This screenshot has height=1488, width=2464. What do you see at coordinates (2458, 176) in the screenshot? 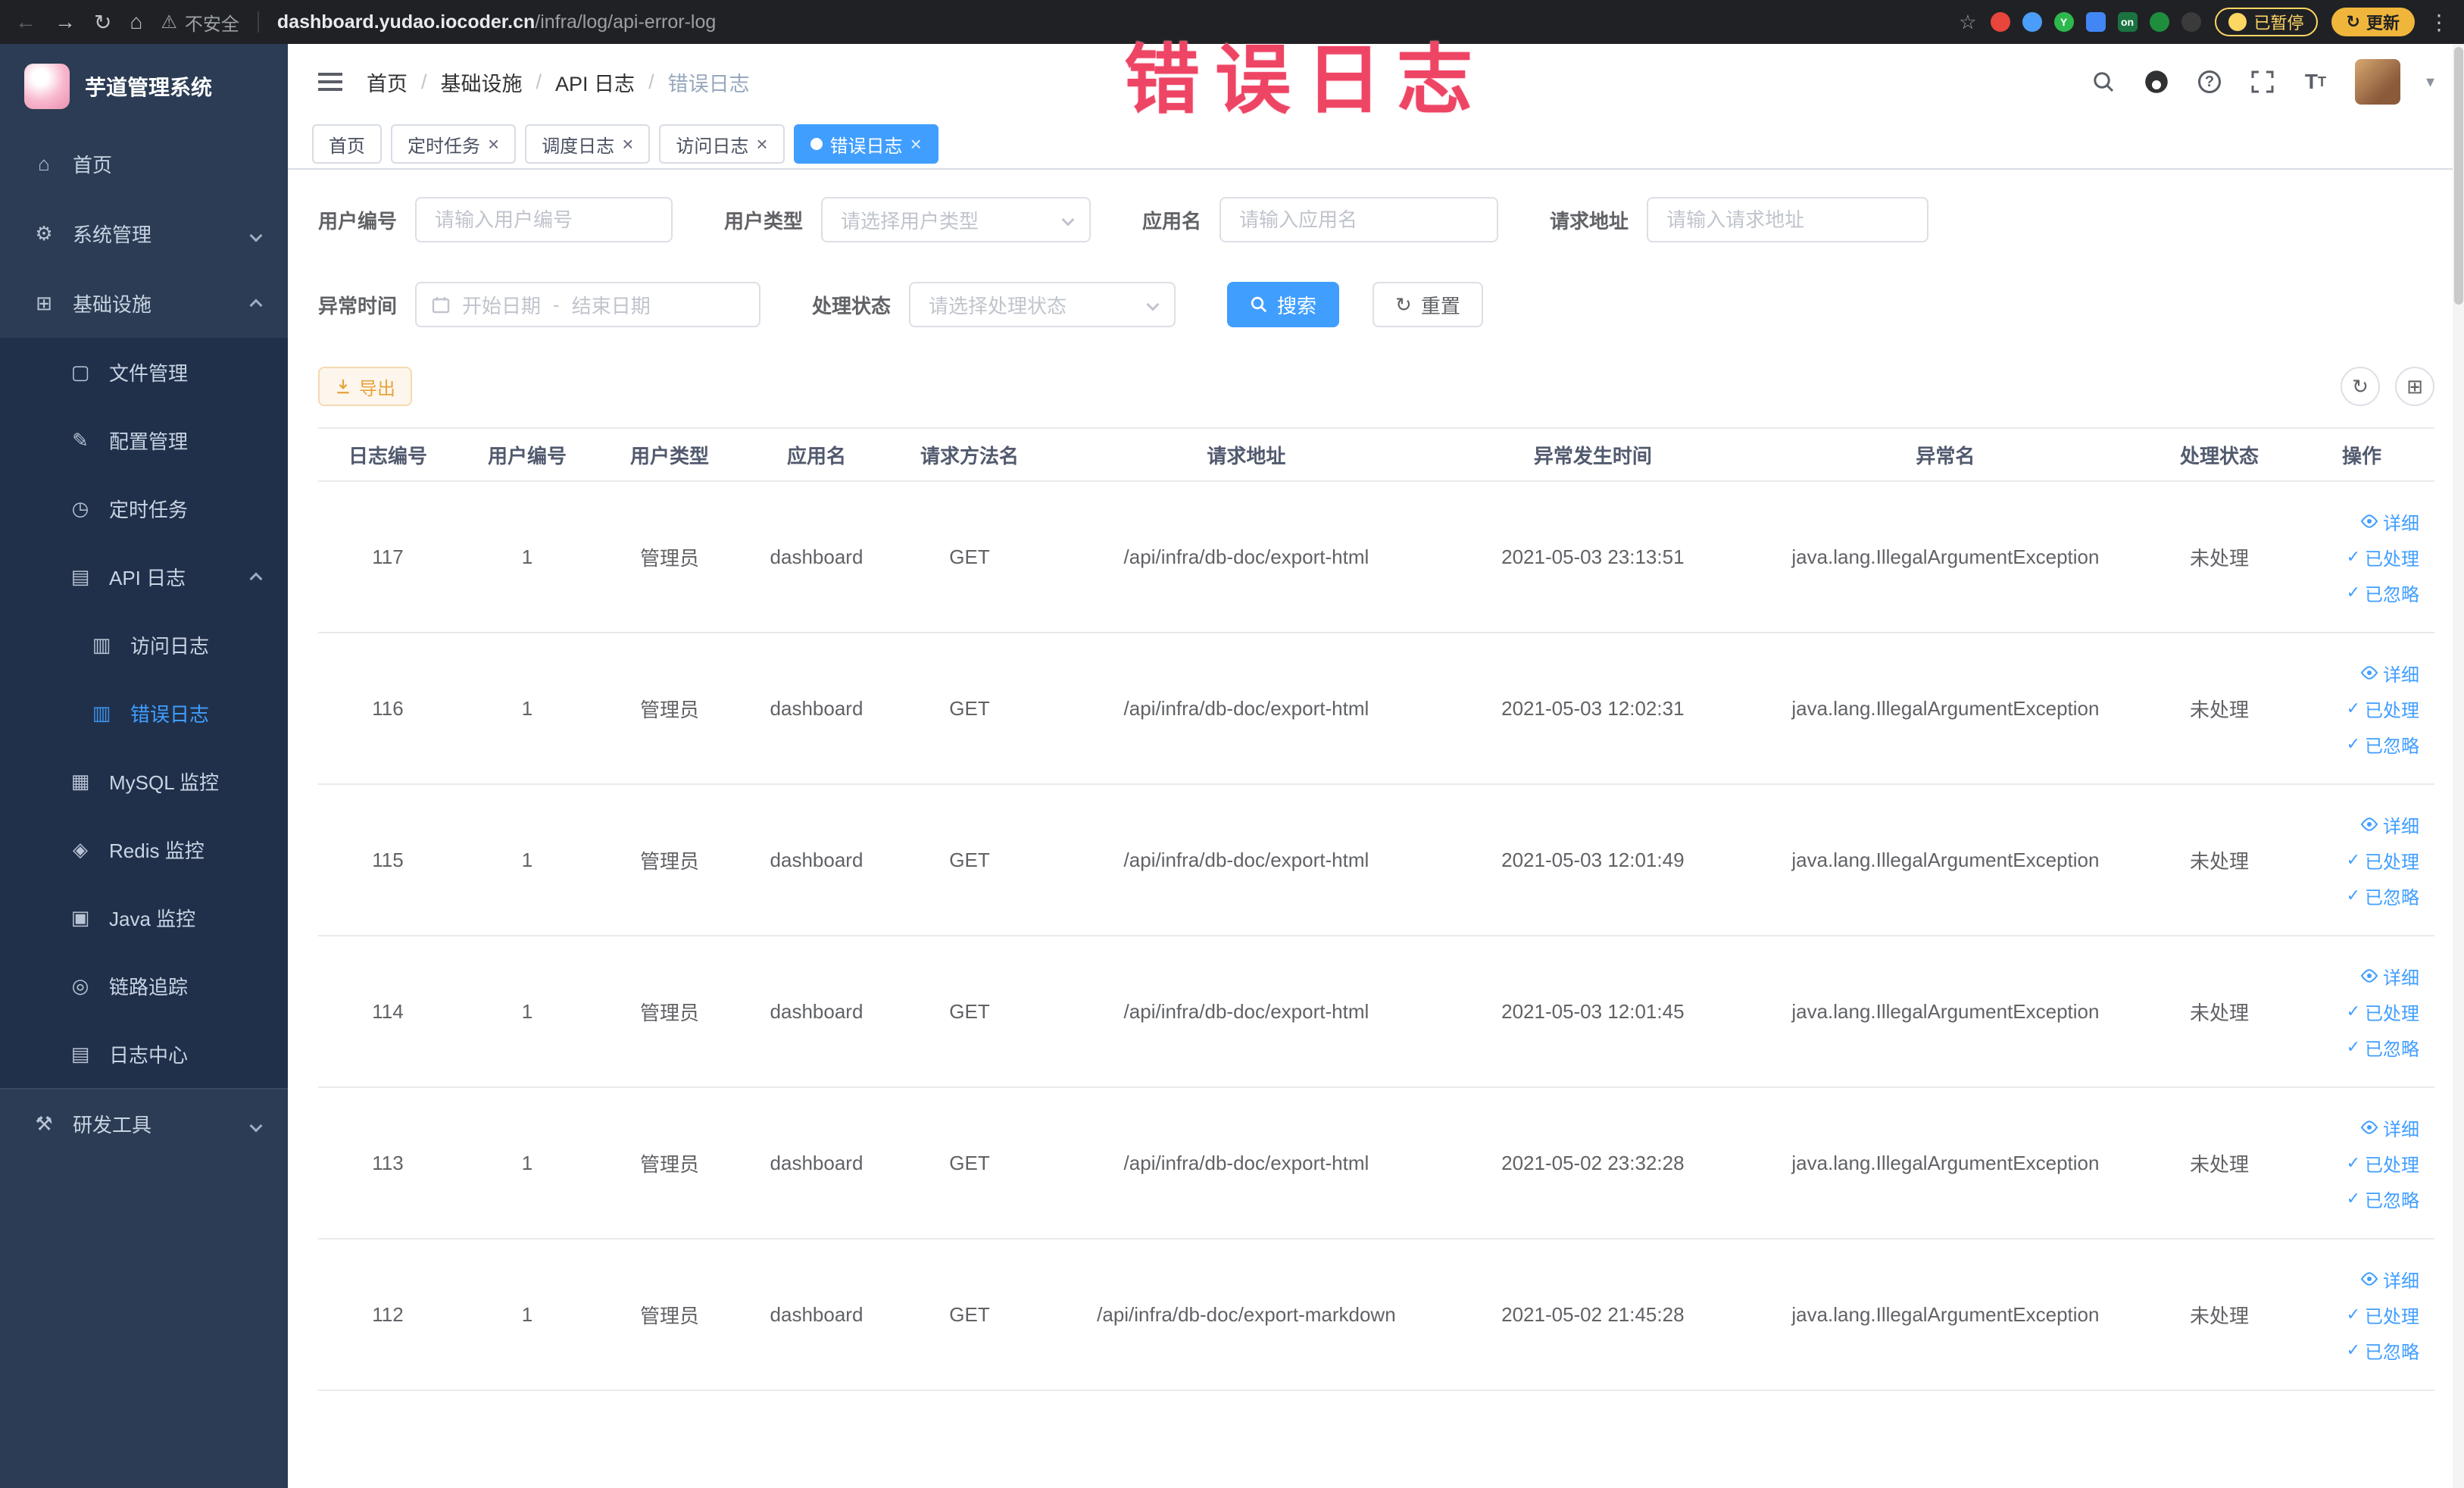
I see `scrollbar-thumb` at bounding box center [2458, 176].